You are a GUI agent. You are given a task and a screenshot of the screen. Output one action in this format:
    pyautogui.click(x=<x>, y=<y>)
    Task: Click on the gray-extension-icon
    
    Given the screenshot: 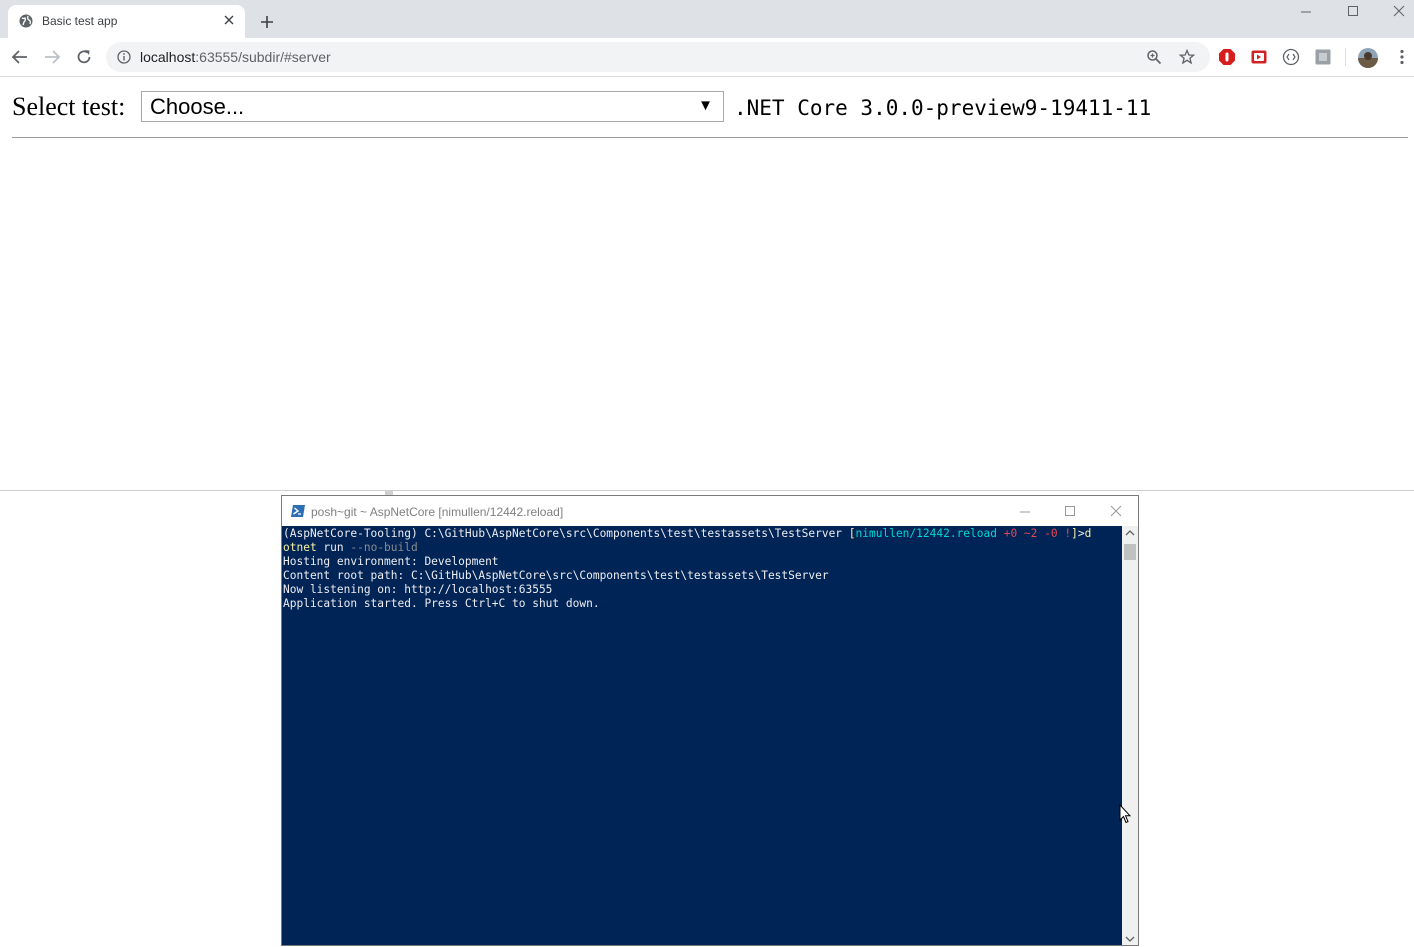 What is the action you would take?
    pyautogui.click(x=1323, y=57)
    